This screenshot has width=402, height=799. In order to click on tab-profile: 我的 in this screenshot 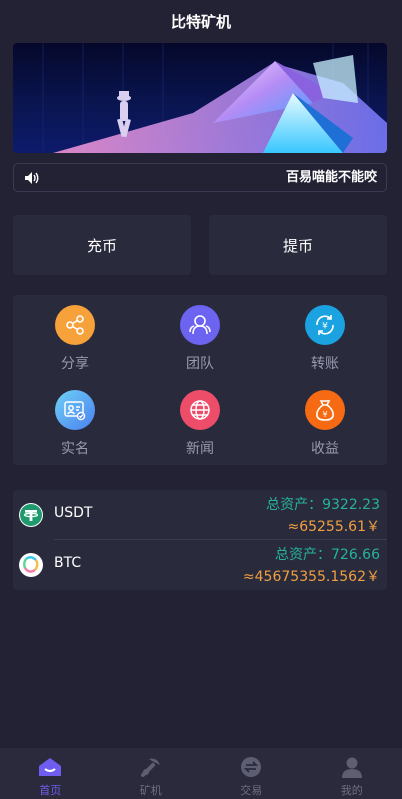, I will do `click(352, 773)`.